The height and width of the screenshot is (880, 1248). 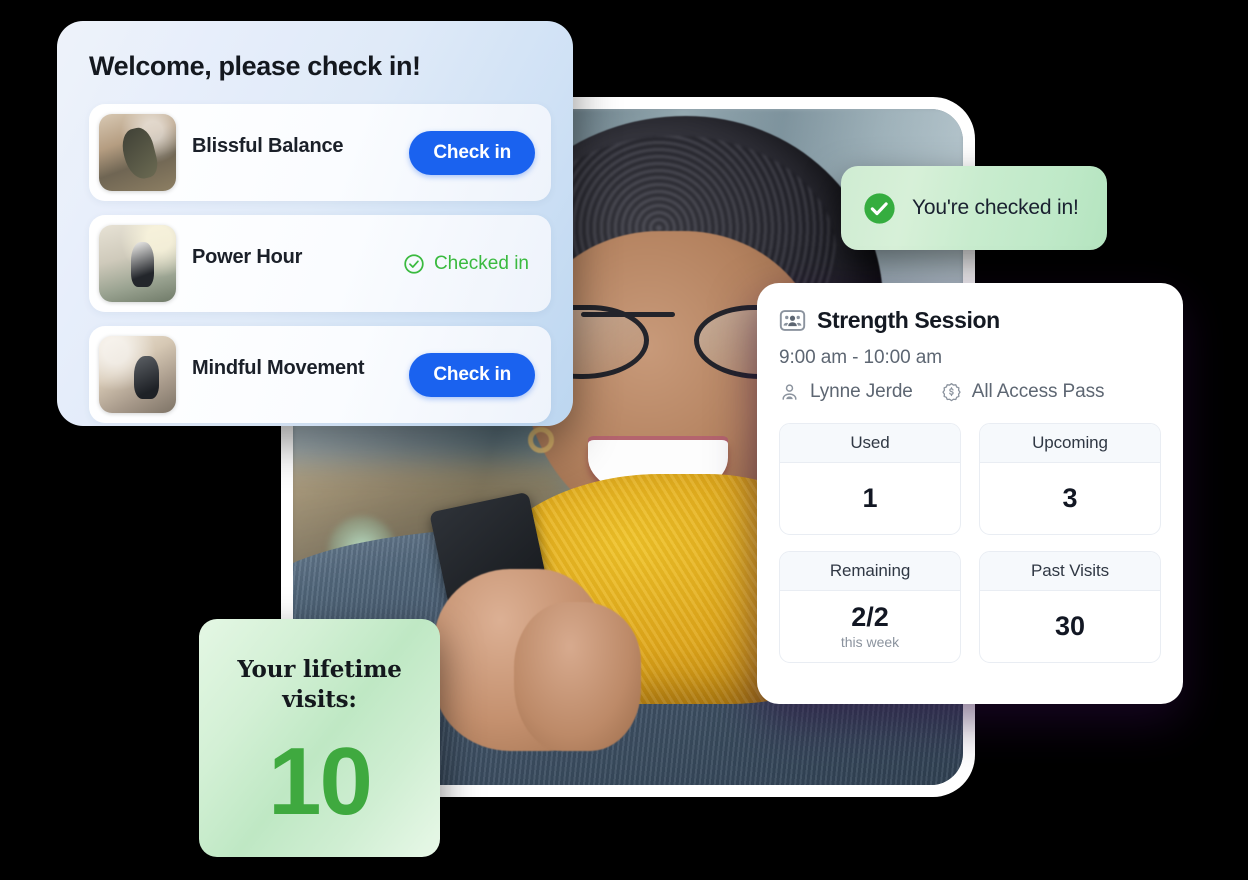 I want to click on class-row-body: Blissful Balance, so click(x=292, y=153).